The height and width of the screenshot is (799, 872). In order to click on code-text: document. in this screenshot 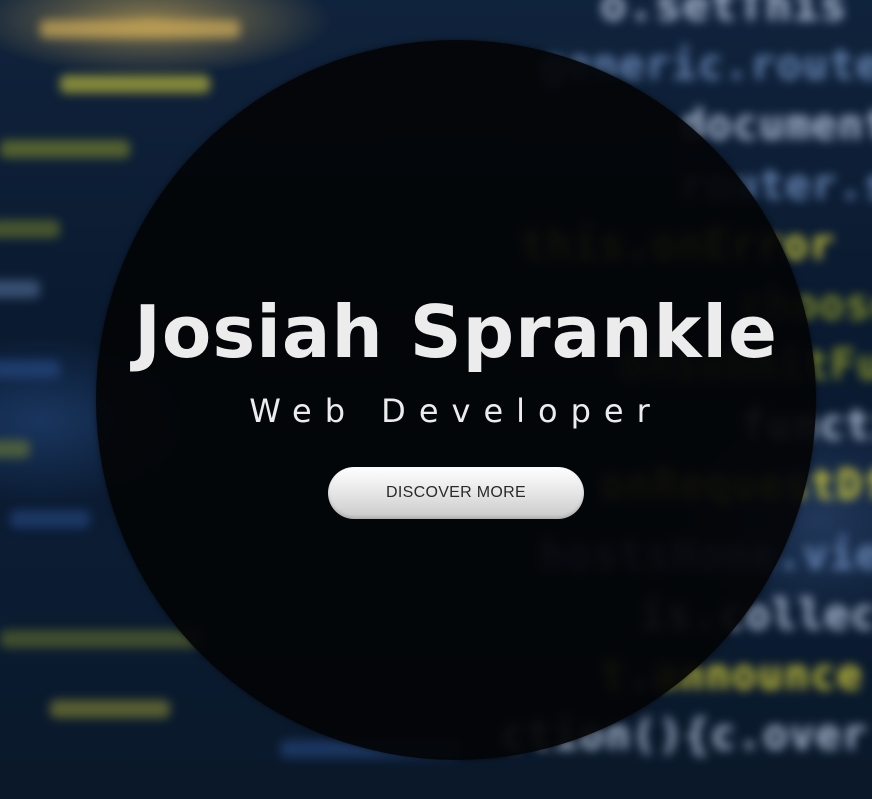, I will do `click(776, 124)`.